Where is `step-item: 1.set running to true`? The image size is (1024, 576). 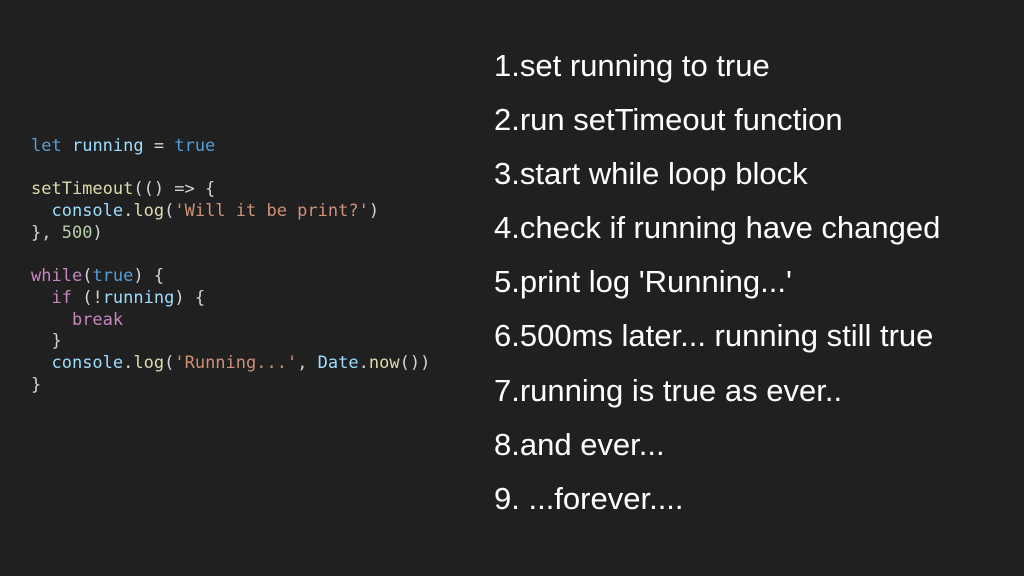 step-item: 1.set running to true is located at coordinates (632, 65).